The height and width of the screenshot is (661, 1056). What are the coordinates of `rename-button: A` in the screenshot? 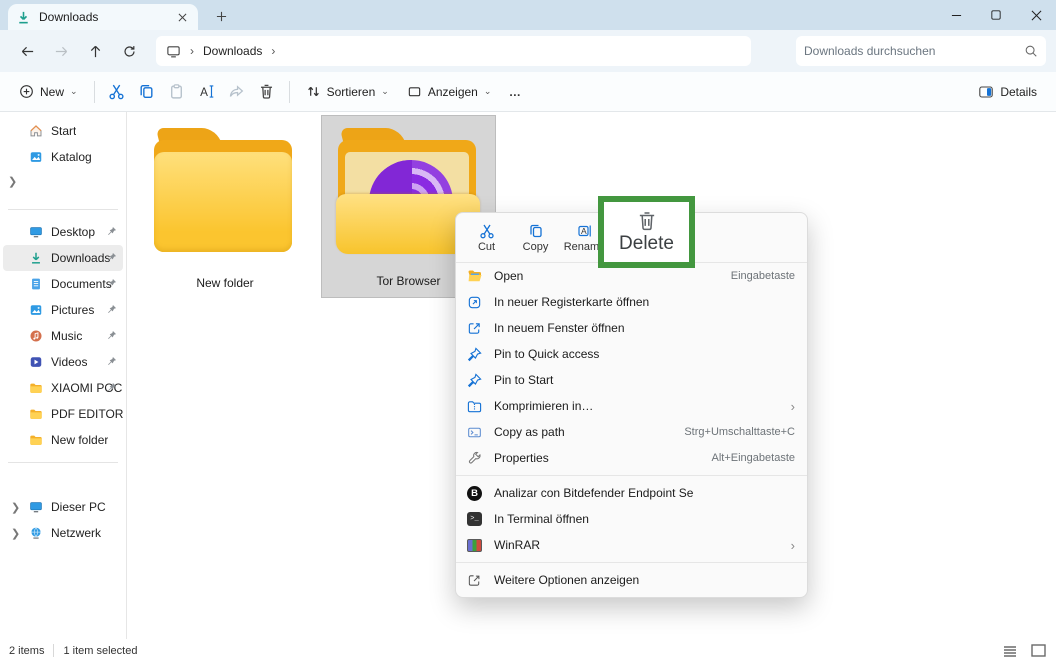 It's located at (207, 92).